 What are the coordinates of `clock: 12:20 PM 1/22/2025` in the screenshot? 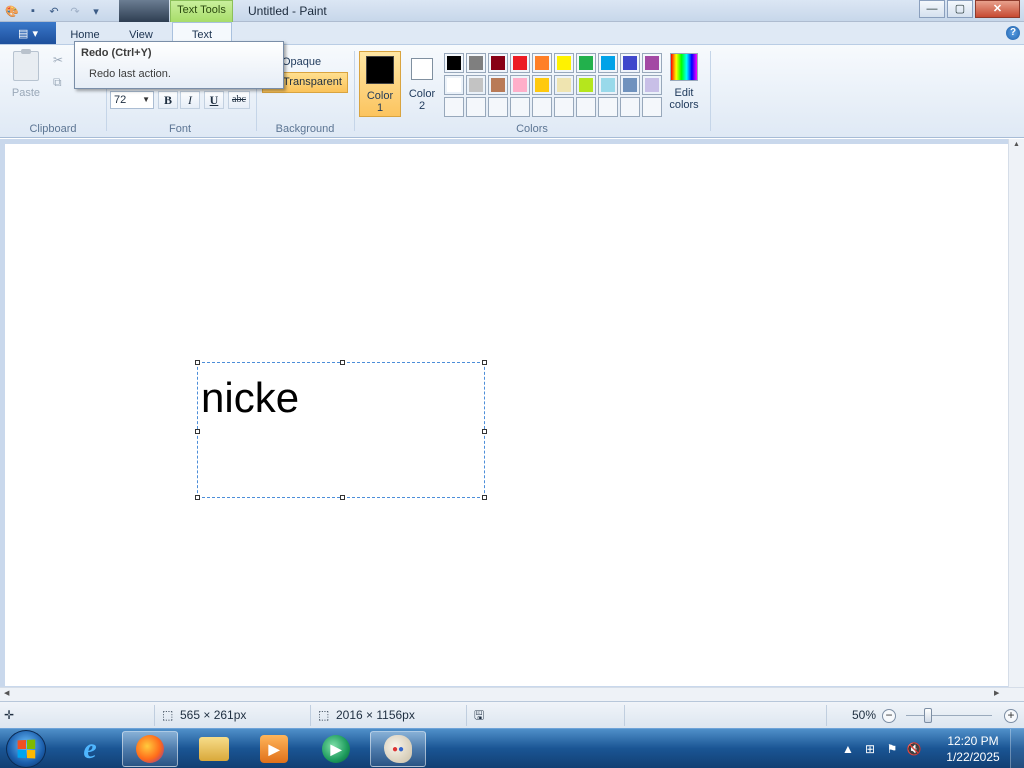 It's located at (973, 749).